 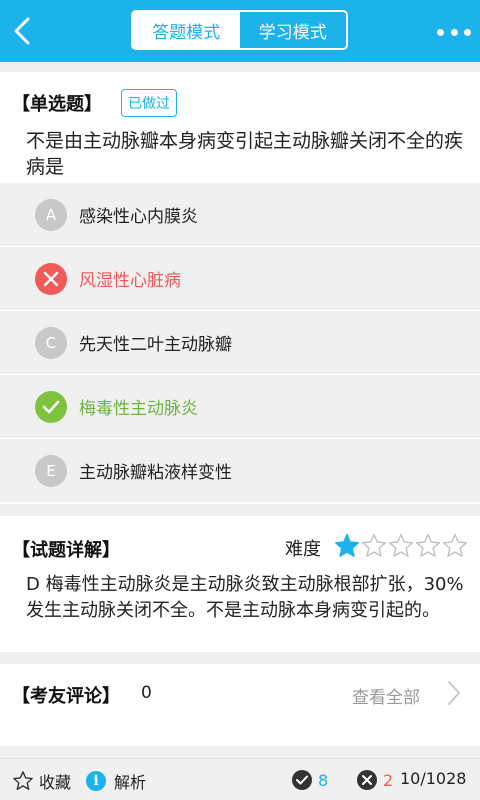 I want to click on status-badge: 已做过, so click(x=149, y=103).